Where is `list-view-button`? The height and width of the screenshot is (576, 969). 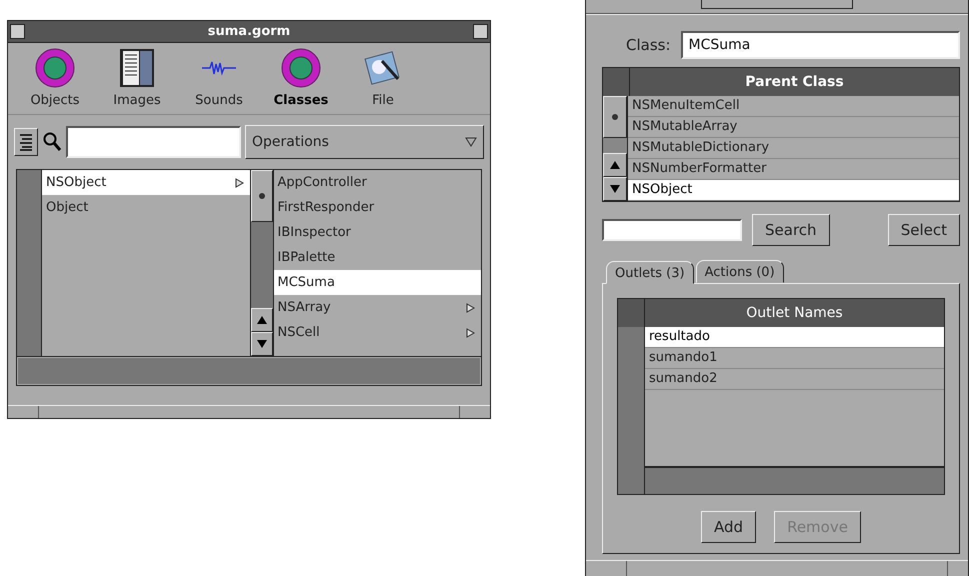 list-view-button is located at coordinates (26, 142).